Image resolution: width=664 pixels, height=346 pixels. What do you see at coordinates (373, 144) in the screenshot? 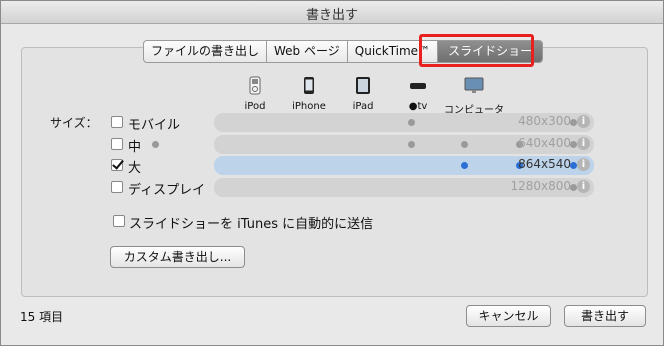
I see `size-medium-track: 640x400 i` at bounding box center [373, 144].